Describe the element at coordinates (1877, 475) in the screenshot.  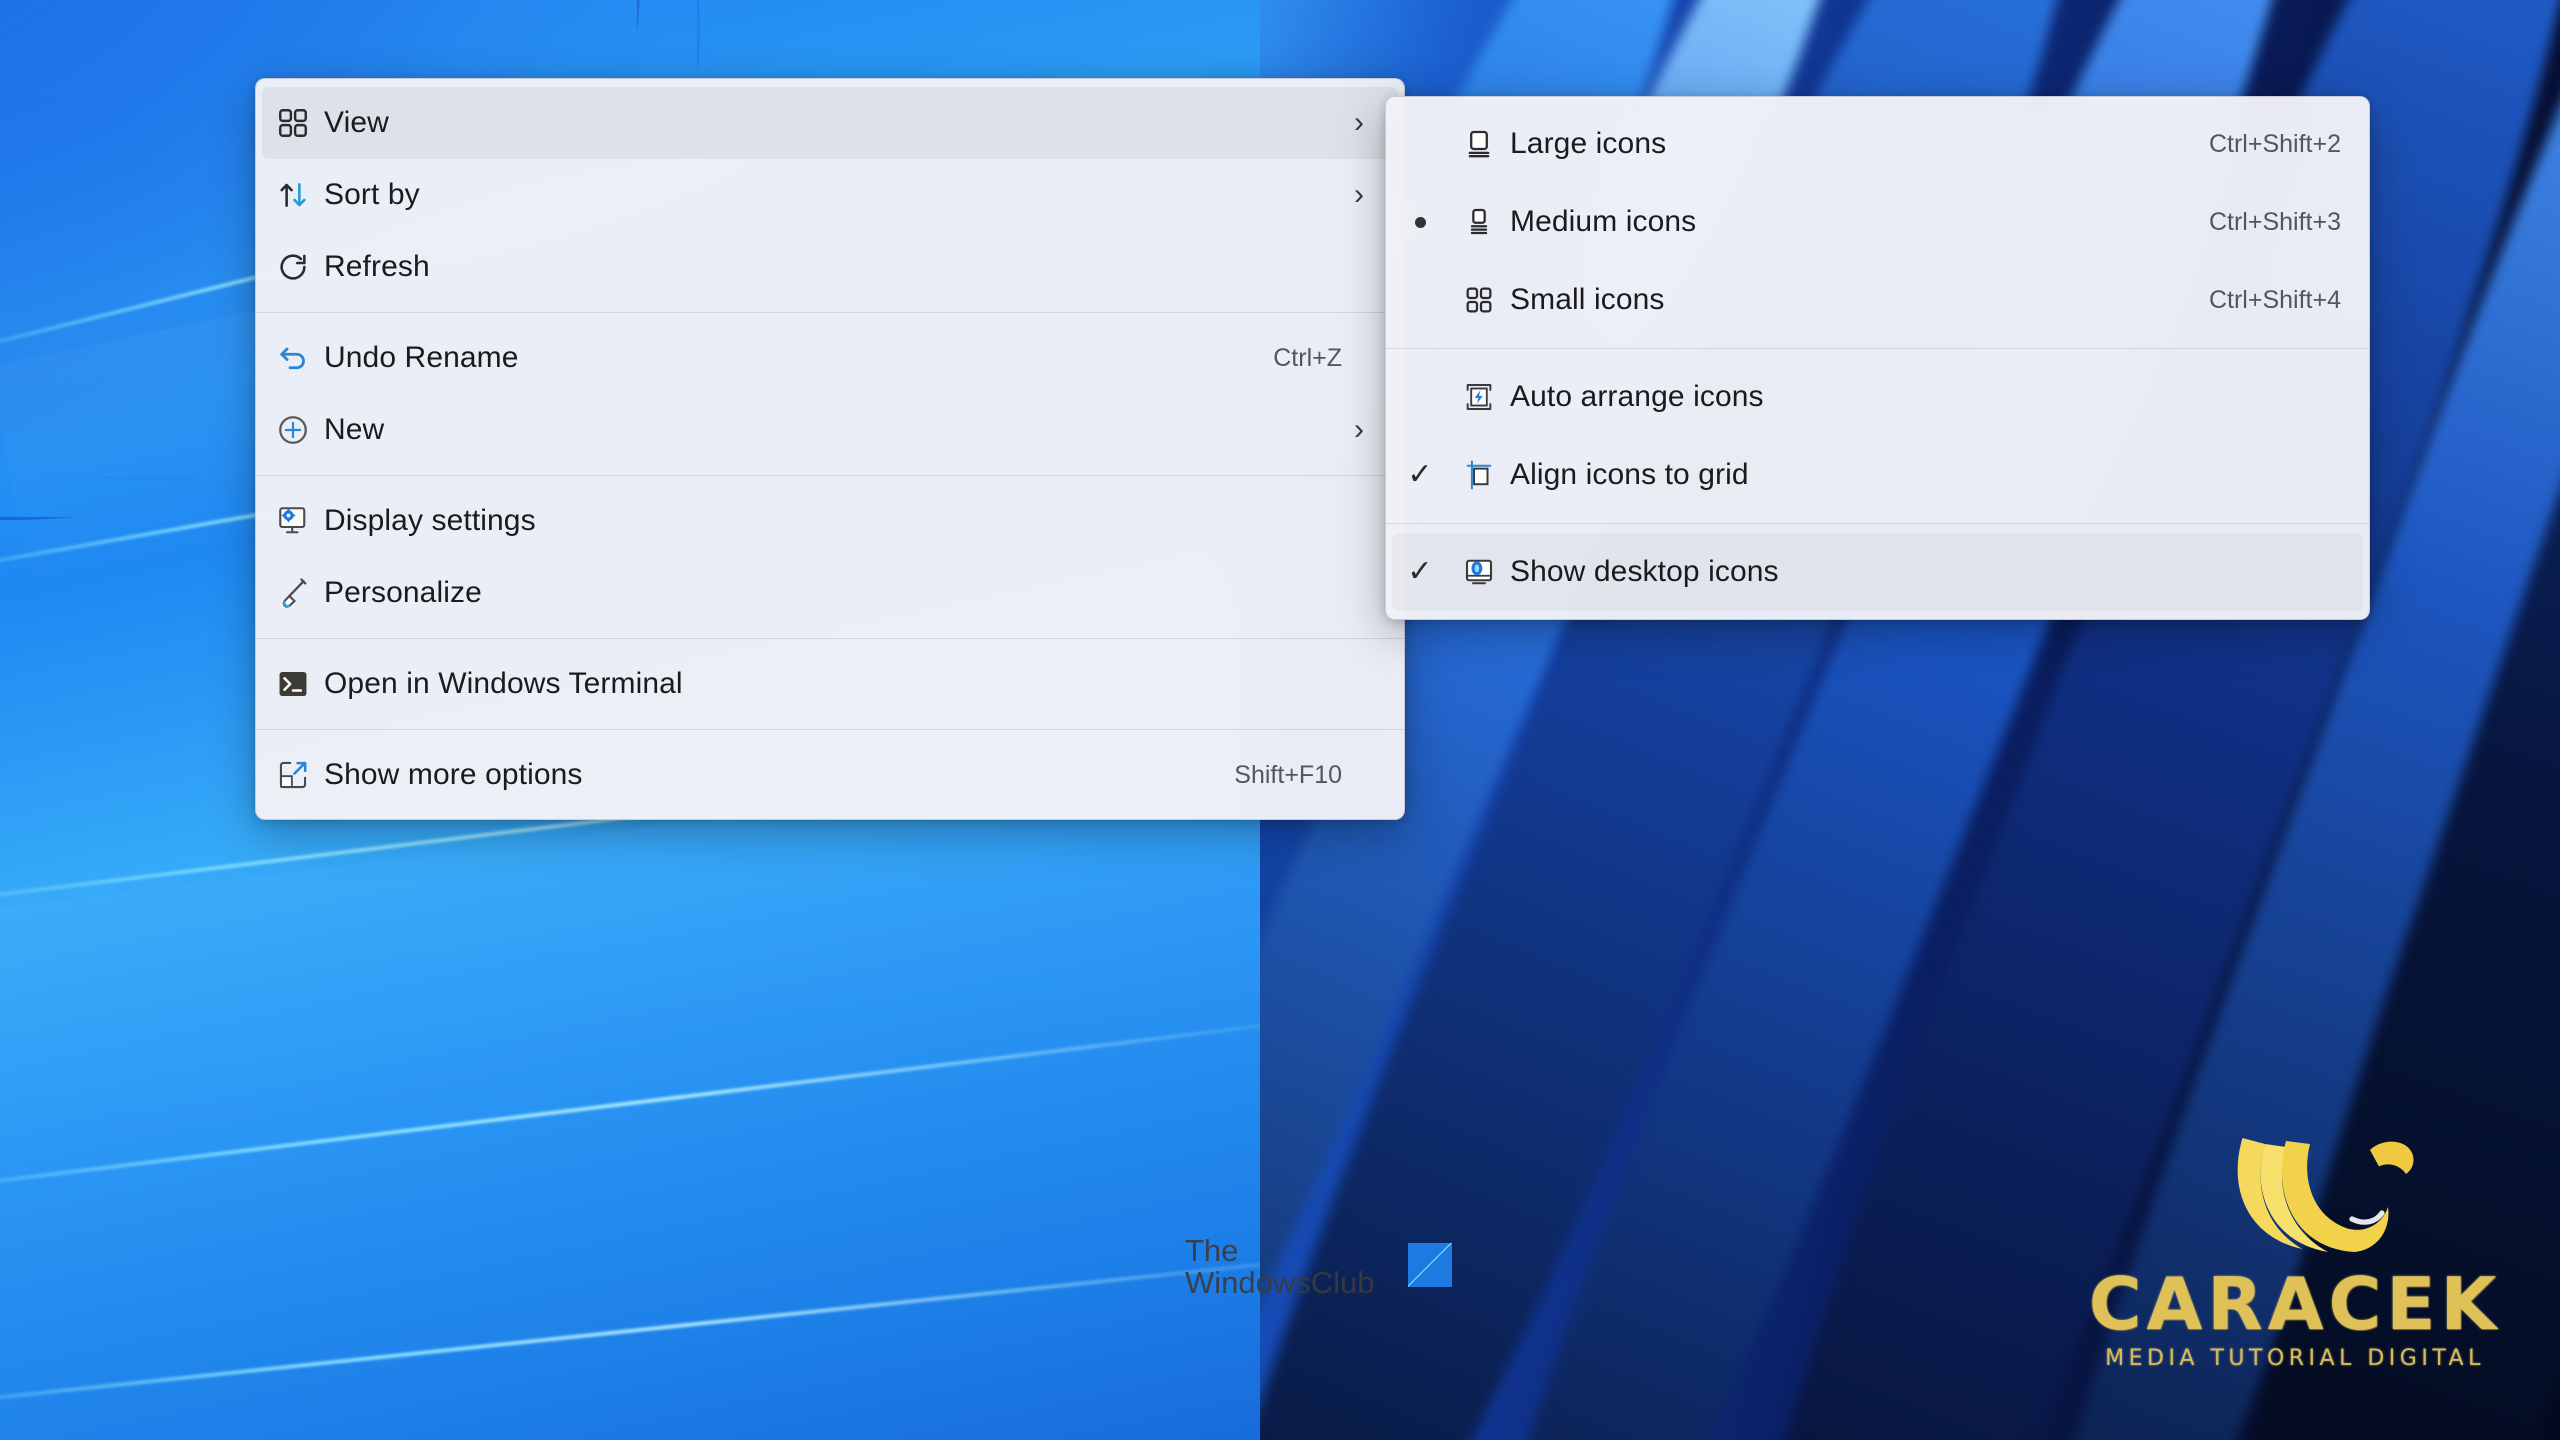
I see `submenu-item-align-icons-to-grid: ✓ Align icons to grid` at that location.